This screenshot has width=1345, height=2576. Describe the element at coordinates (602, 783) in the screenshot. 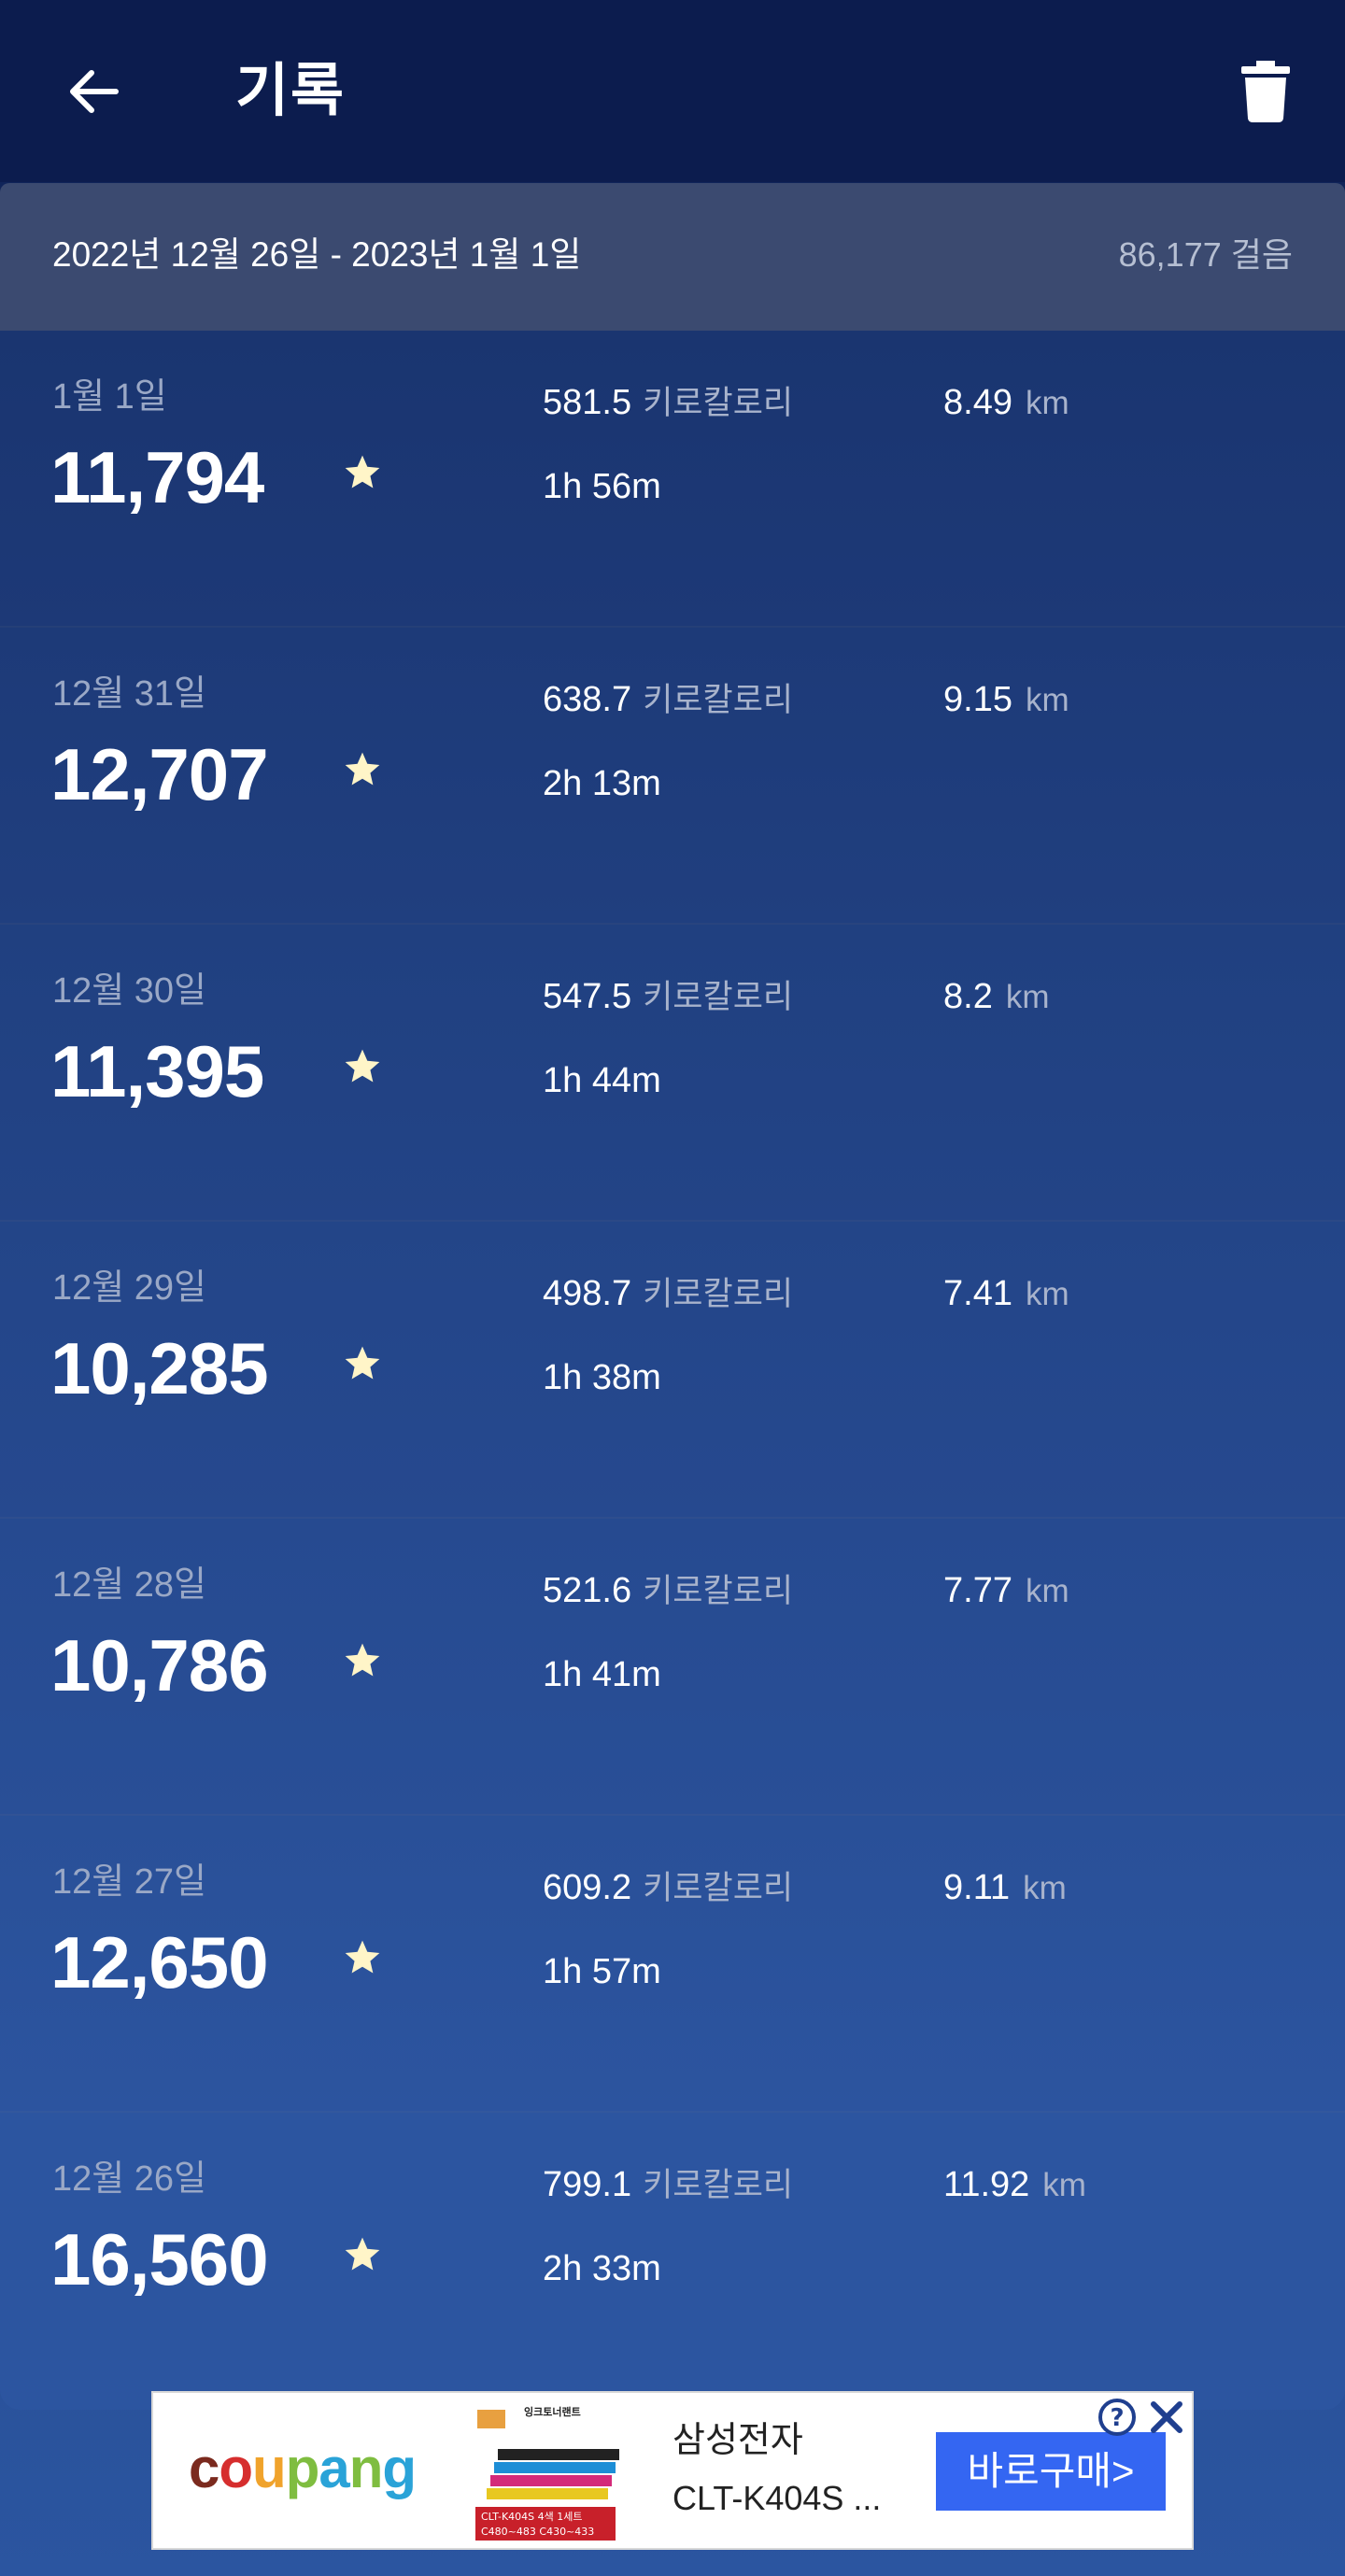

I see `record-duration: 2h 13m` at that location.